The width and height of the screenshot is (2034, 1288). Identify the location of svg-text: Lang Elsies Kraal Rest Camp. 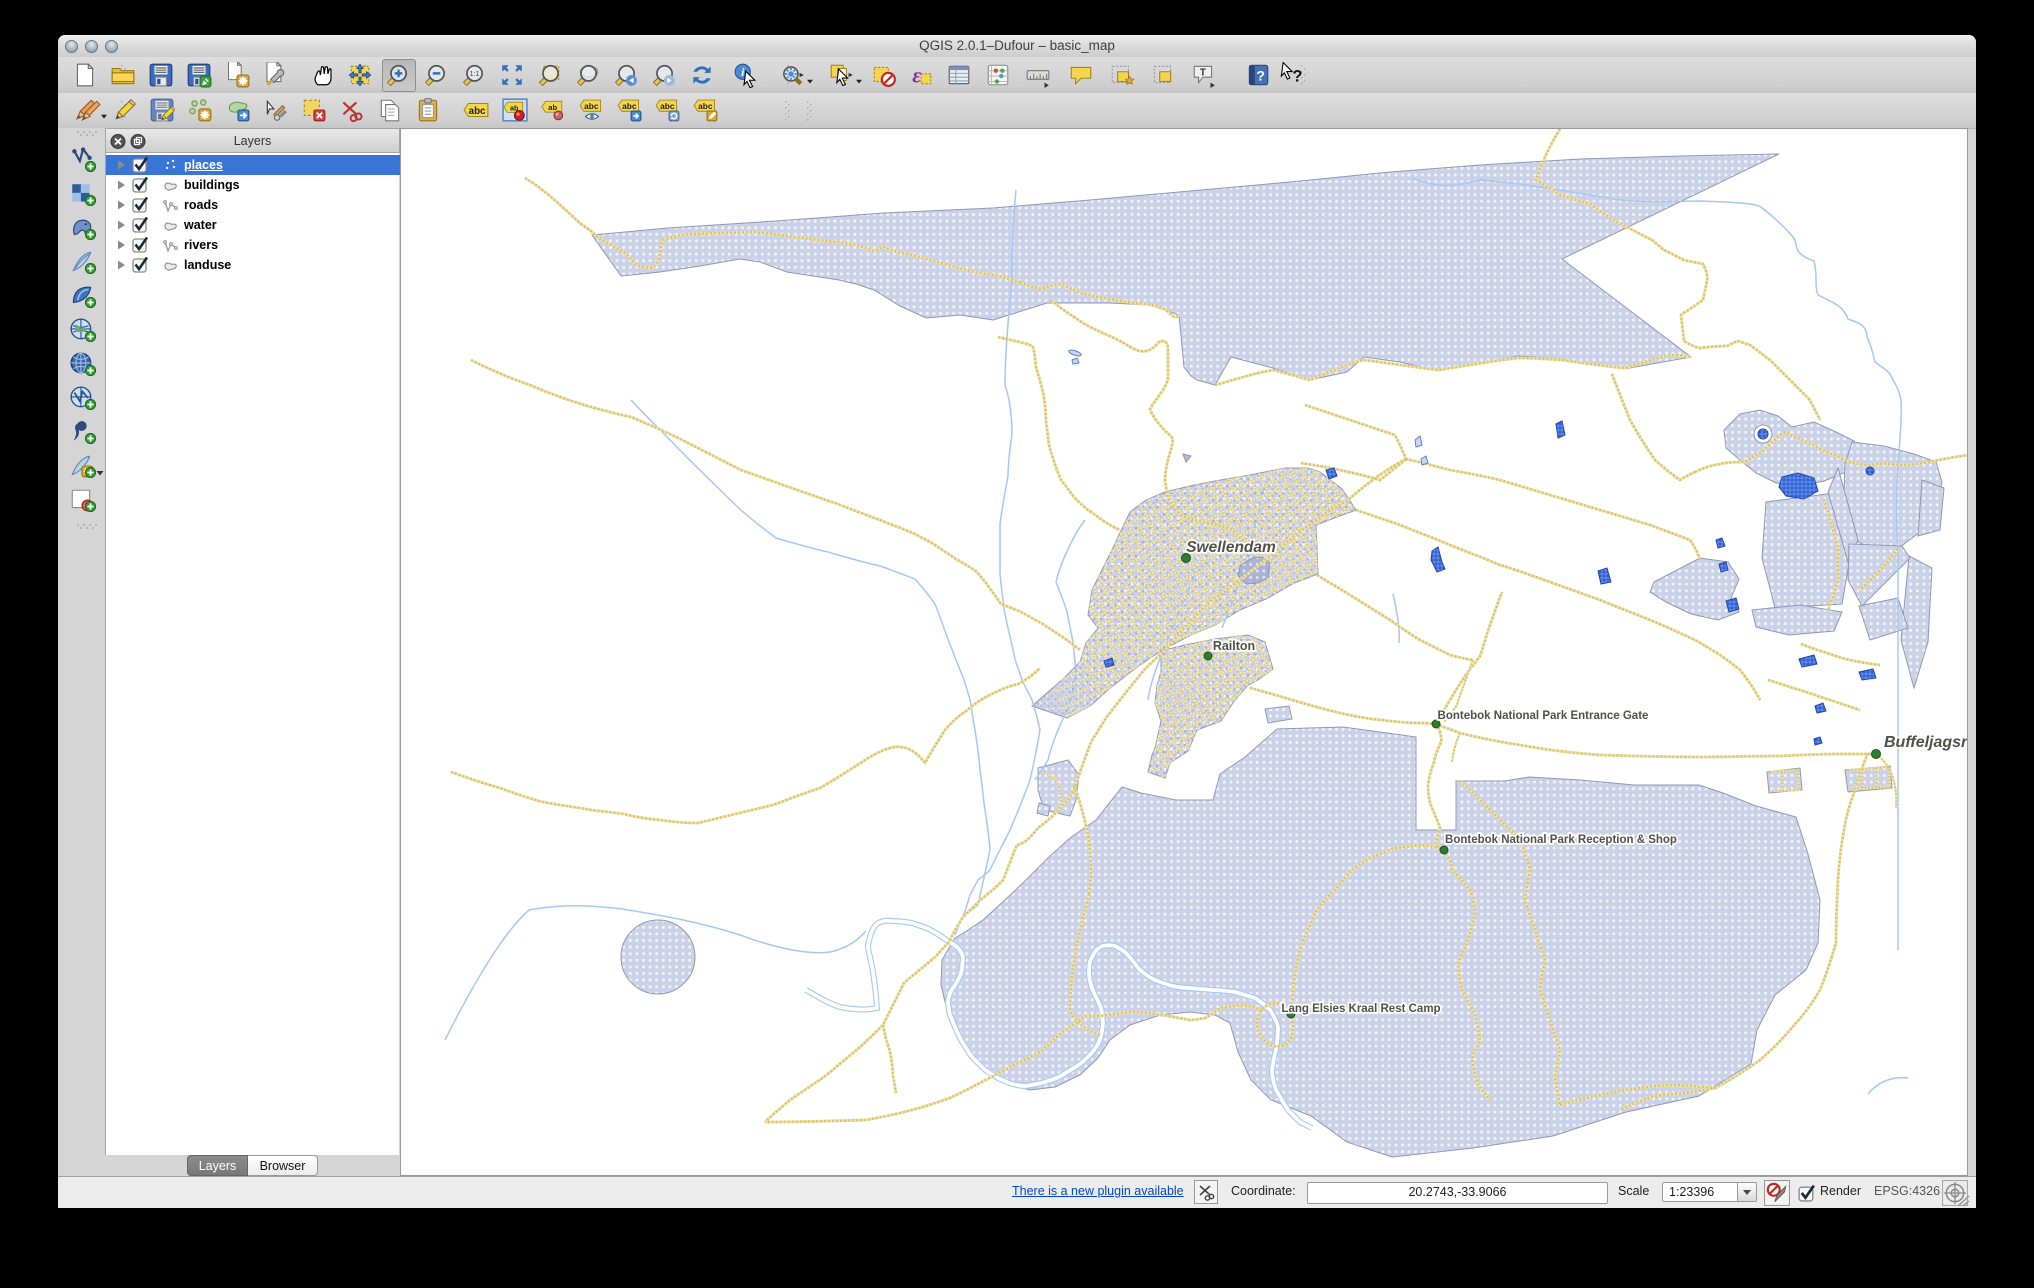
(1360, 1009).